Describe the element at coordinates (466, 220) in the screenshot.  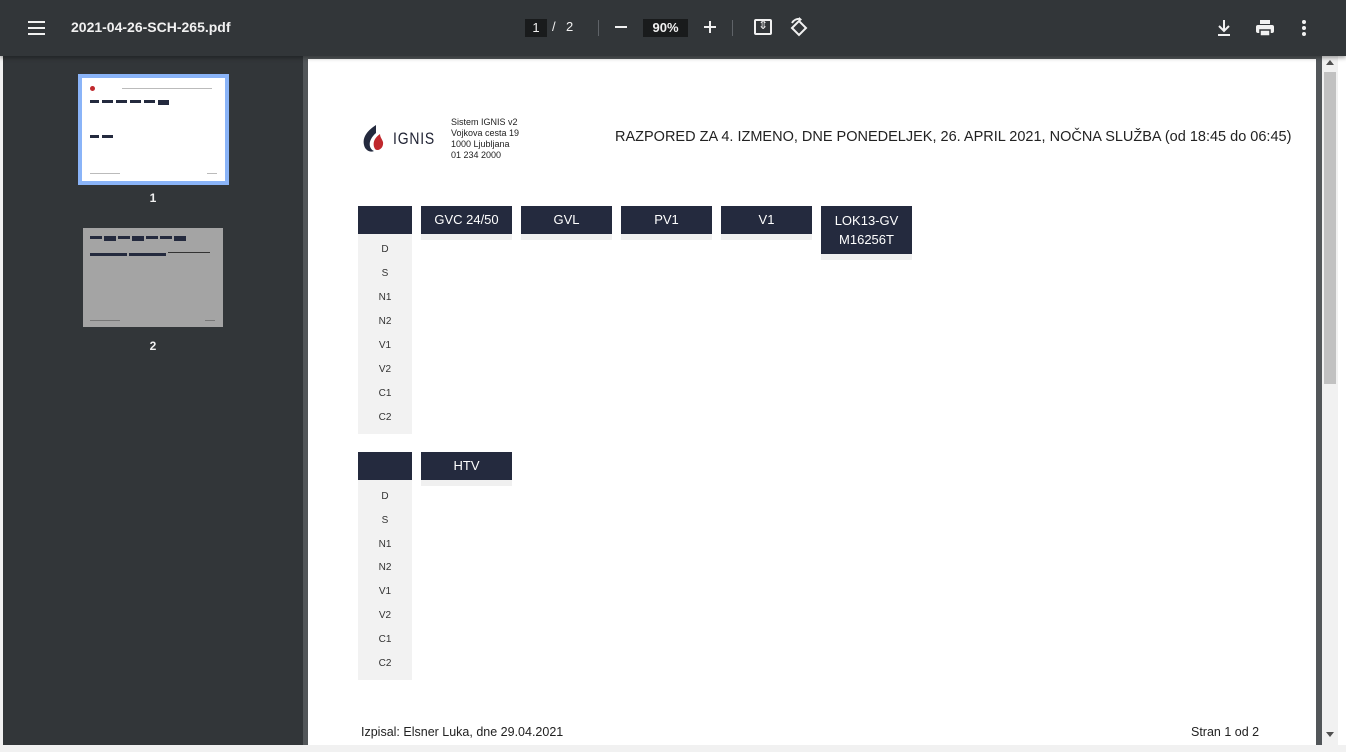
I see `column-header: GVC 24/50` at that location.